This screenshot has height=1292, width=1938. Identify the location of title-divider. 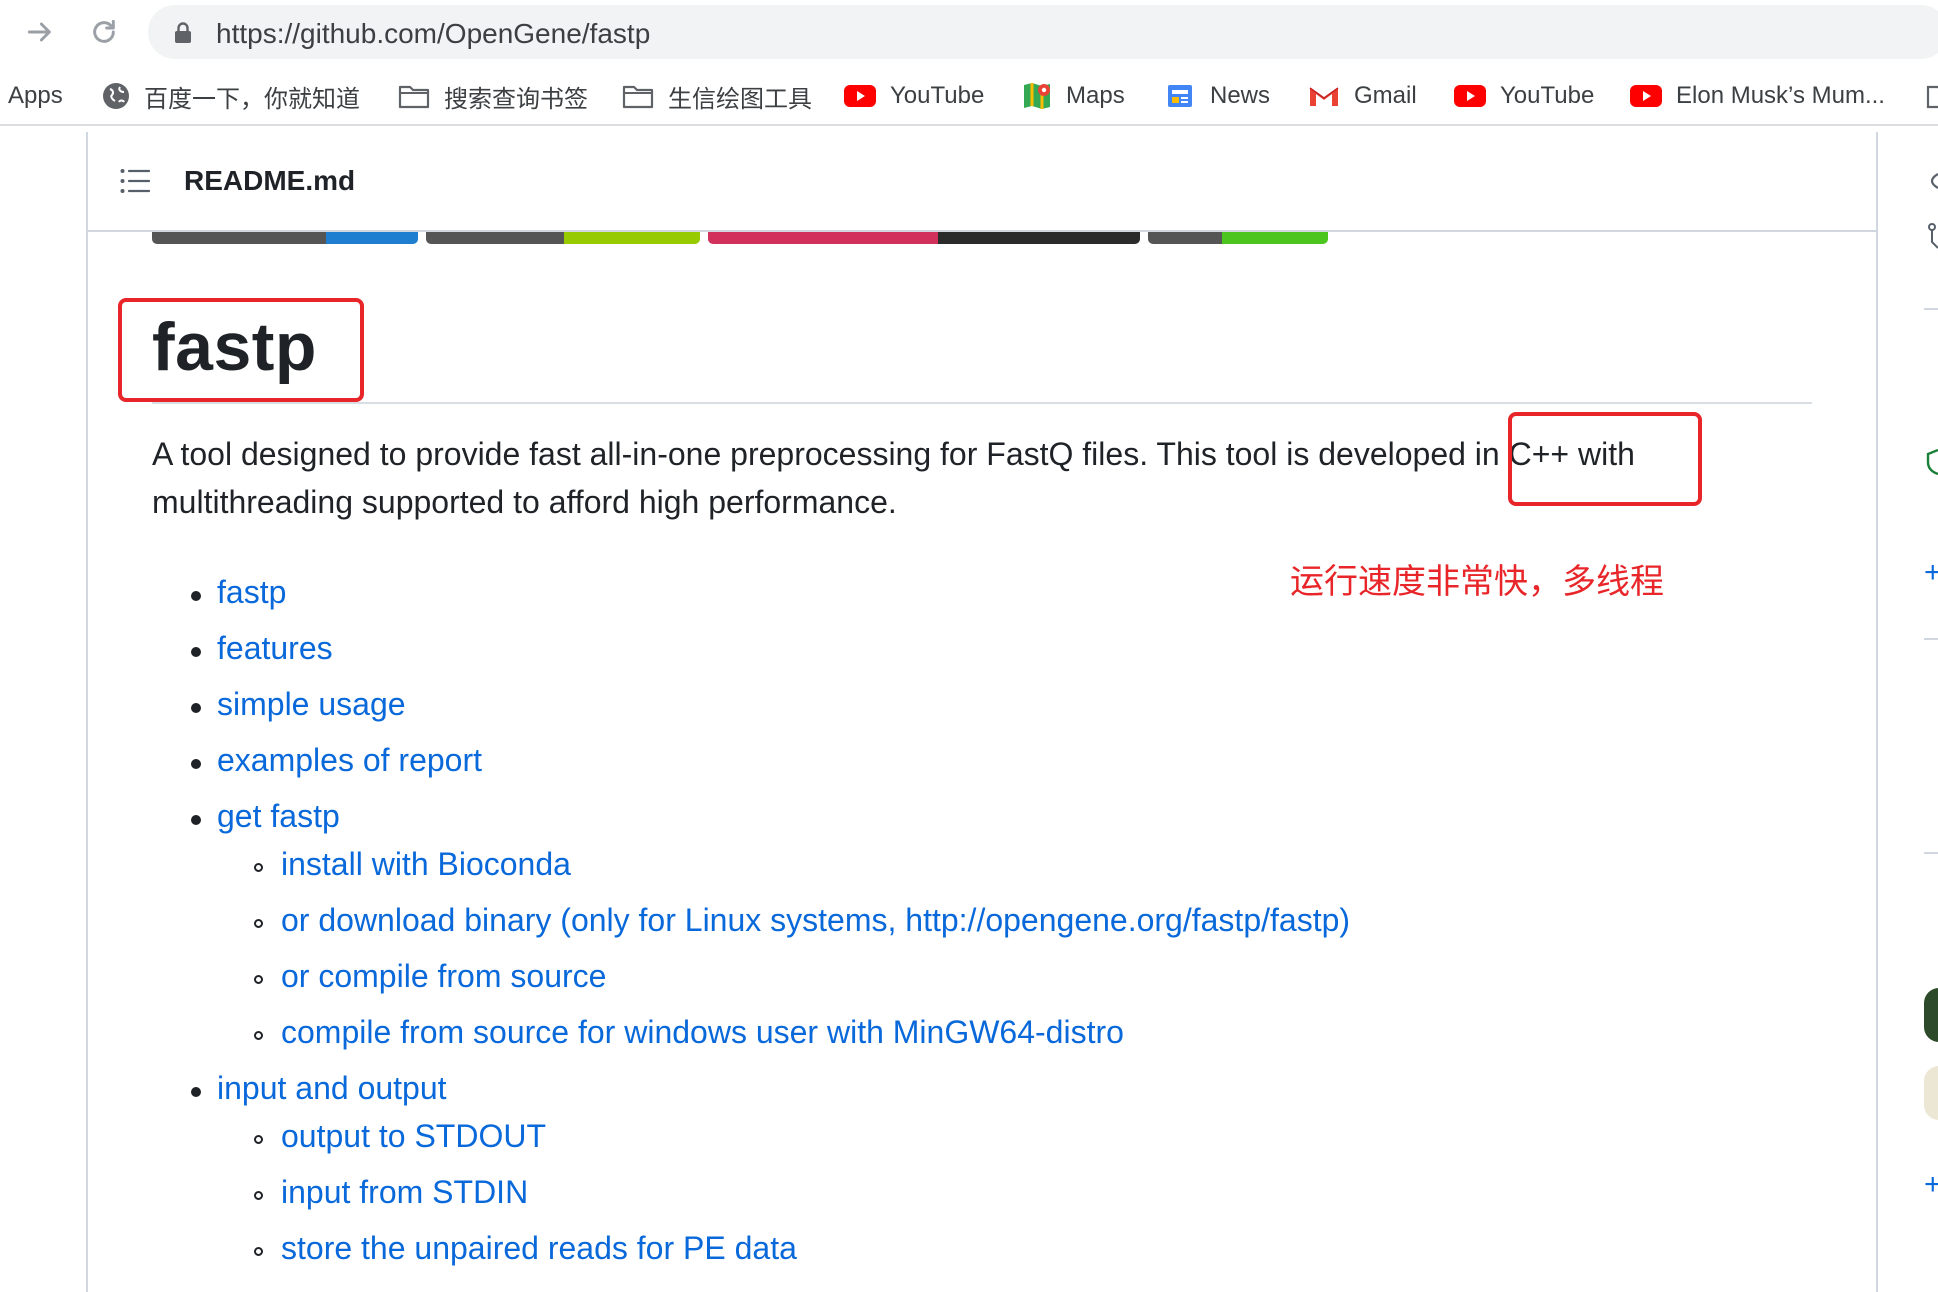
(982, 403).